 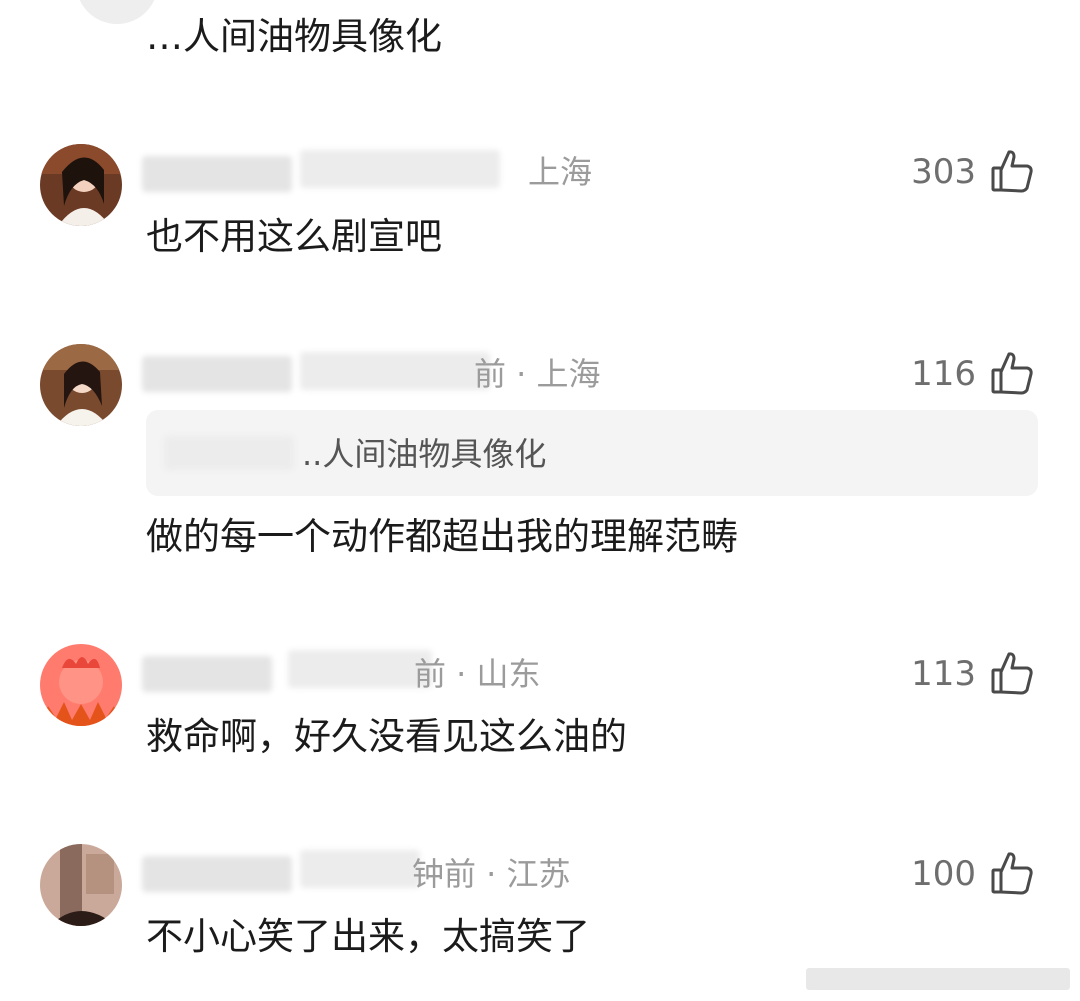 What do you see at coordinates (491, 874) in the screenshot?
I see `comment-meta: 钟前 · 江苏` at bounding box center [491, 874].